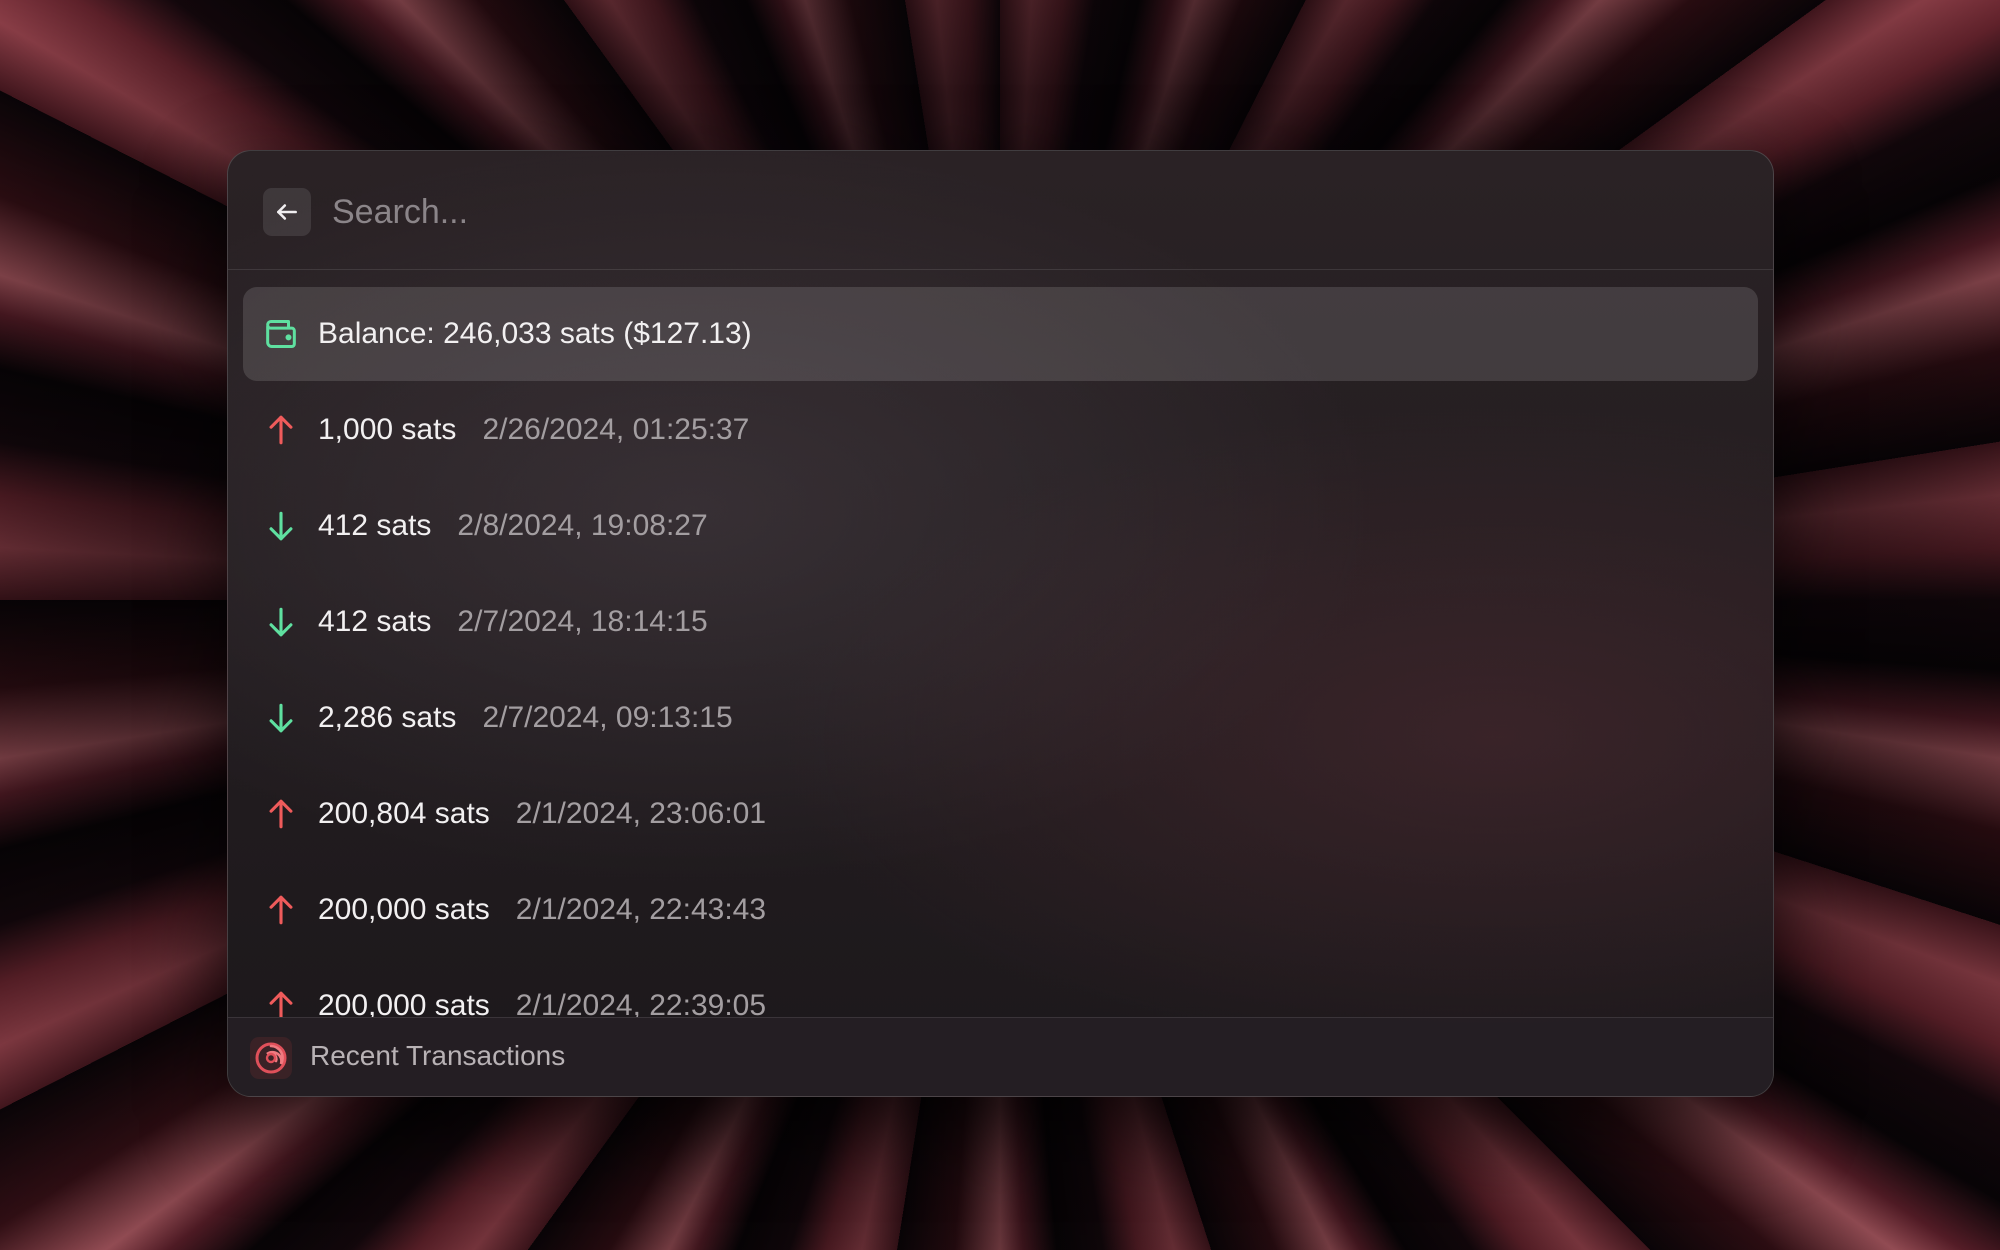 The image size is (2000, 1250). I want to click on transaction-date: 2/1/2024, 22:39:05, so click(641, 1003).